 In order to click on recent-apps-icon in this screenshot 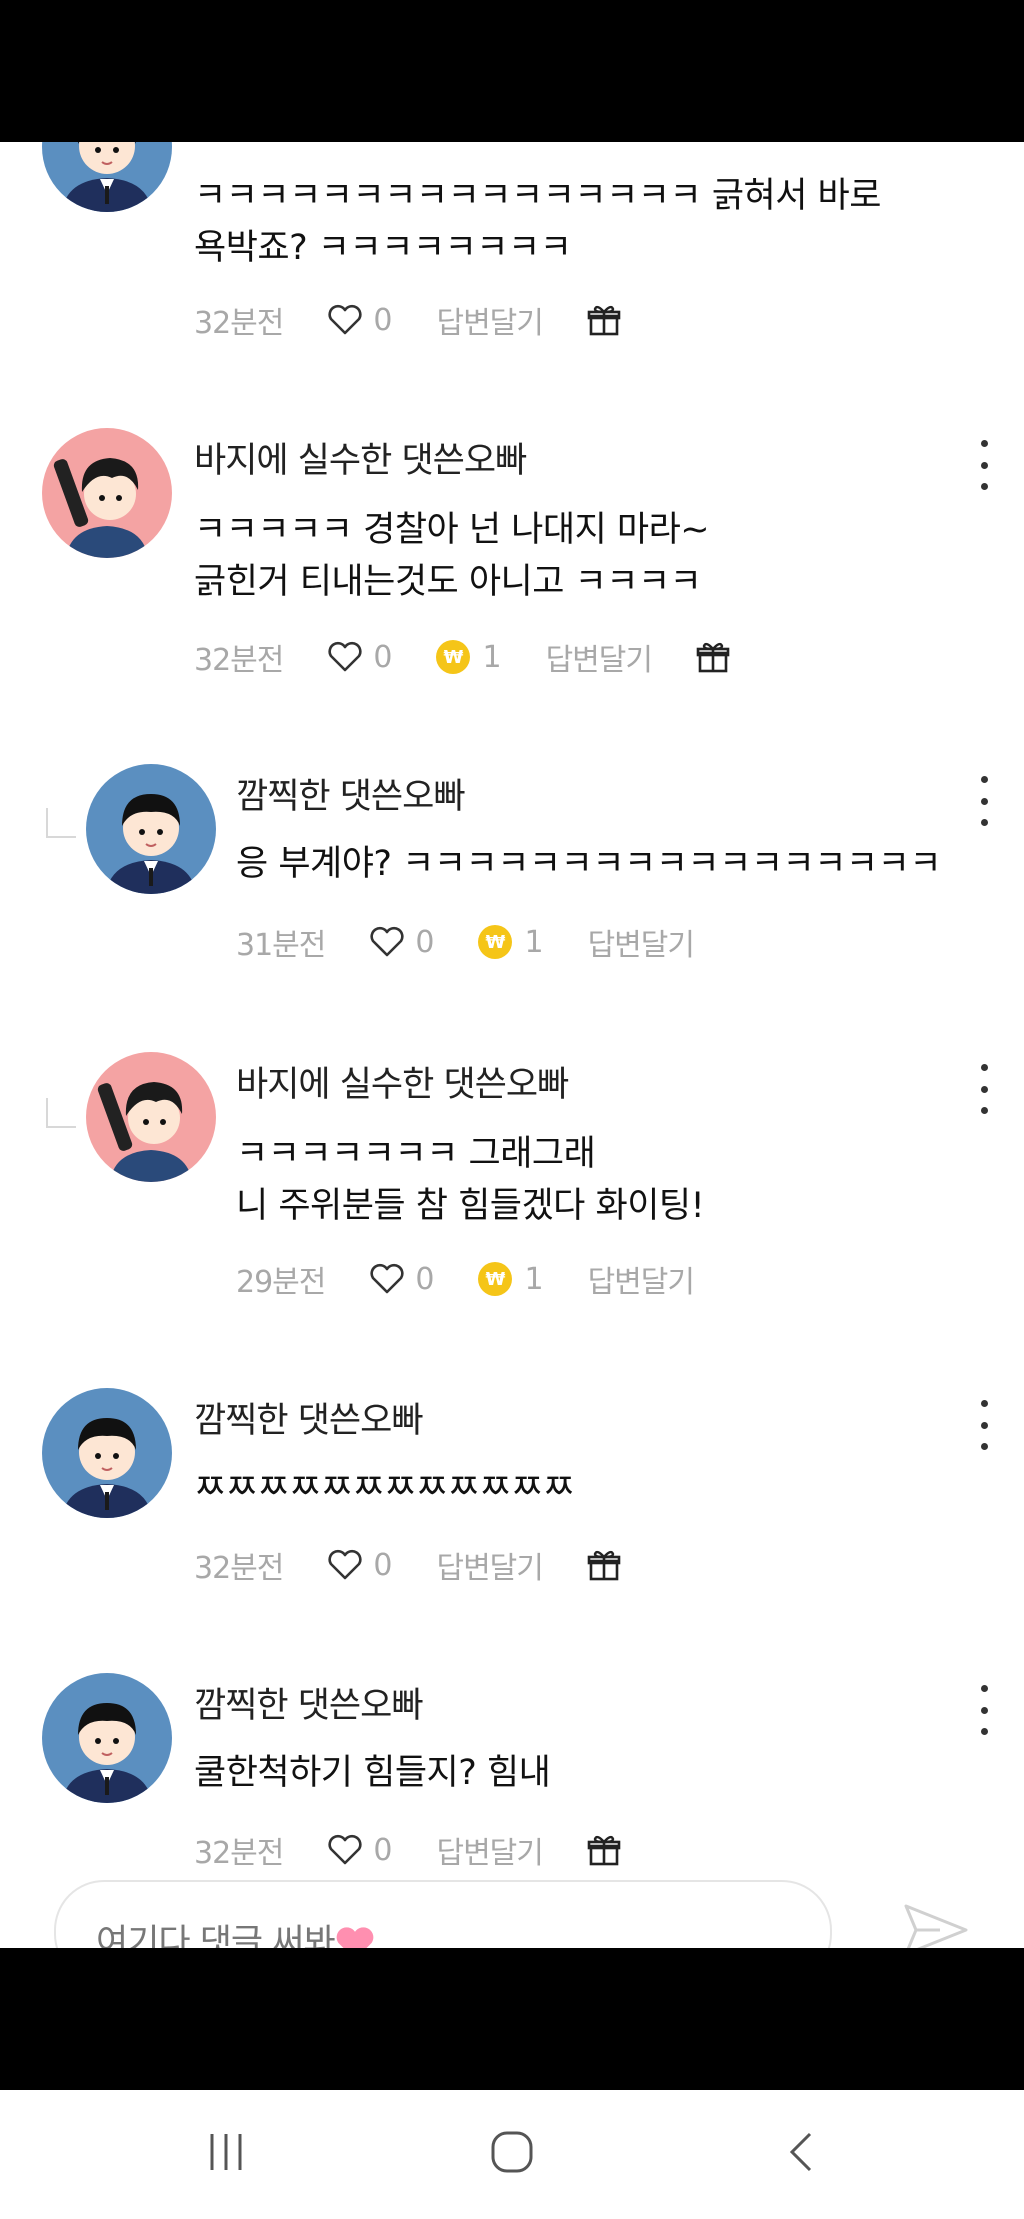, I will do `click(226, 2152)`.